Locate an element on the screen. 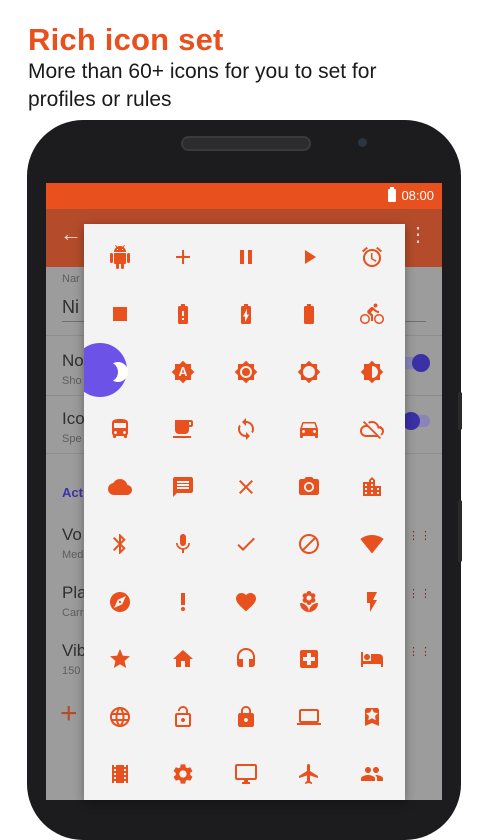 This screenshot has height=840, width=480. home-icon is located at coordinates (182, 659).